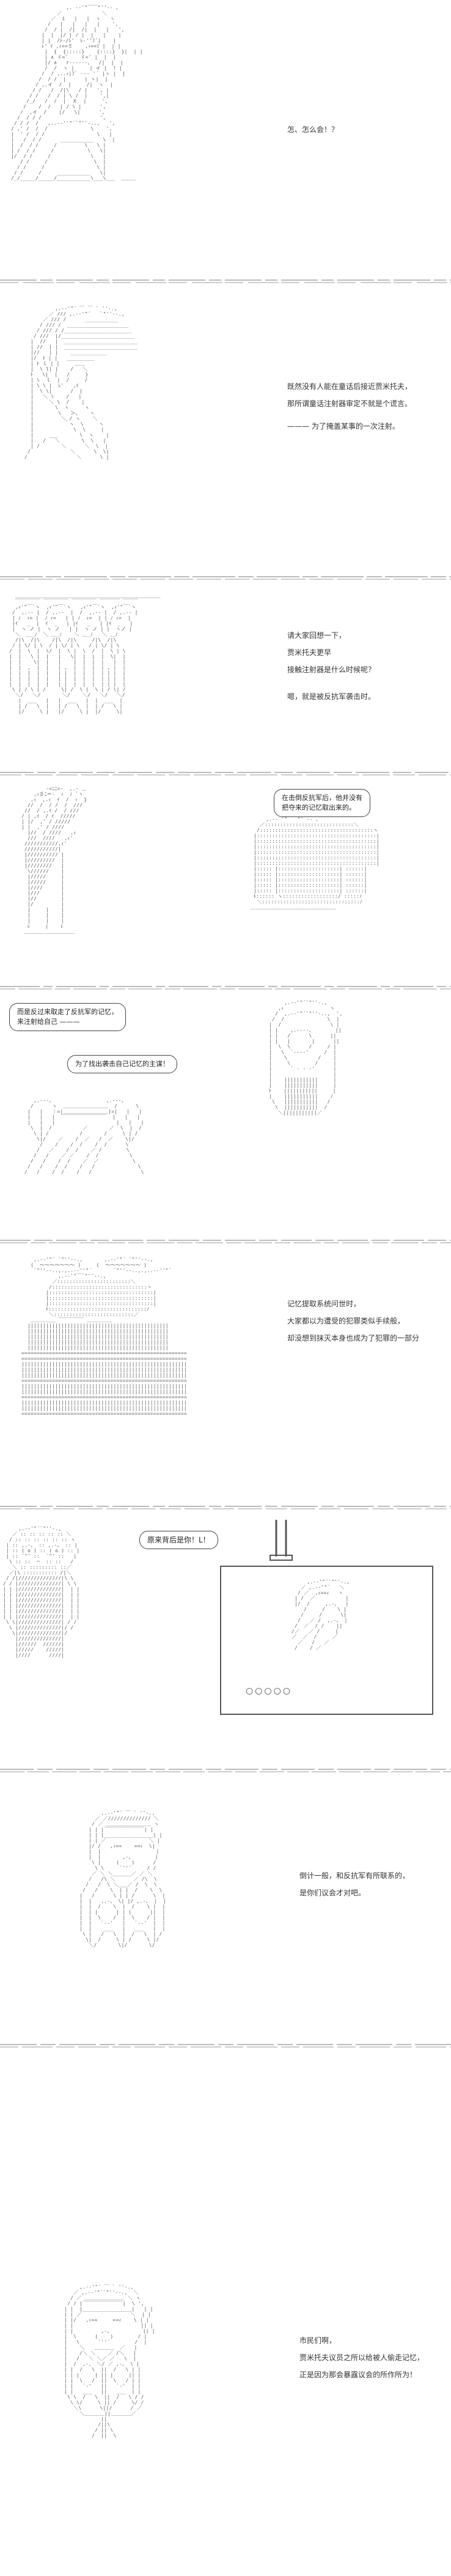 This screenshot has height=2576, width=451. Describe the element at coordinates (350, 386) in the screenshot. I see `narration-line: 既然没有人能在童话后接近贾米托夫，` at that location.